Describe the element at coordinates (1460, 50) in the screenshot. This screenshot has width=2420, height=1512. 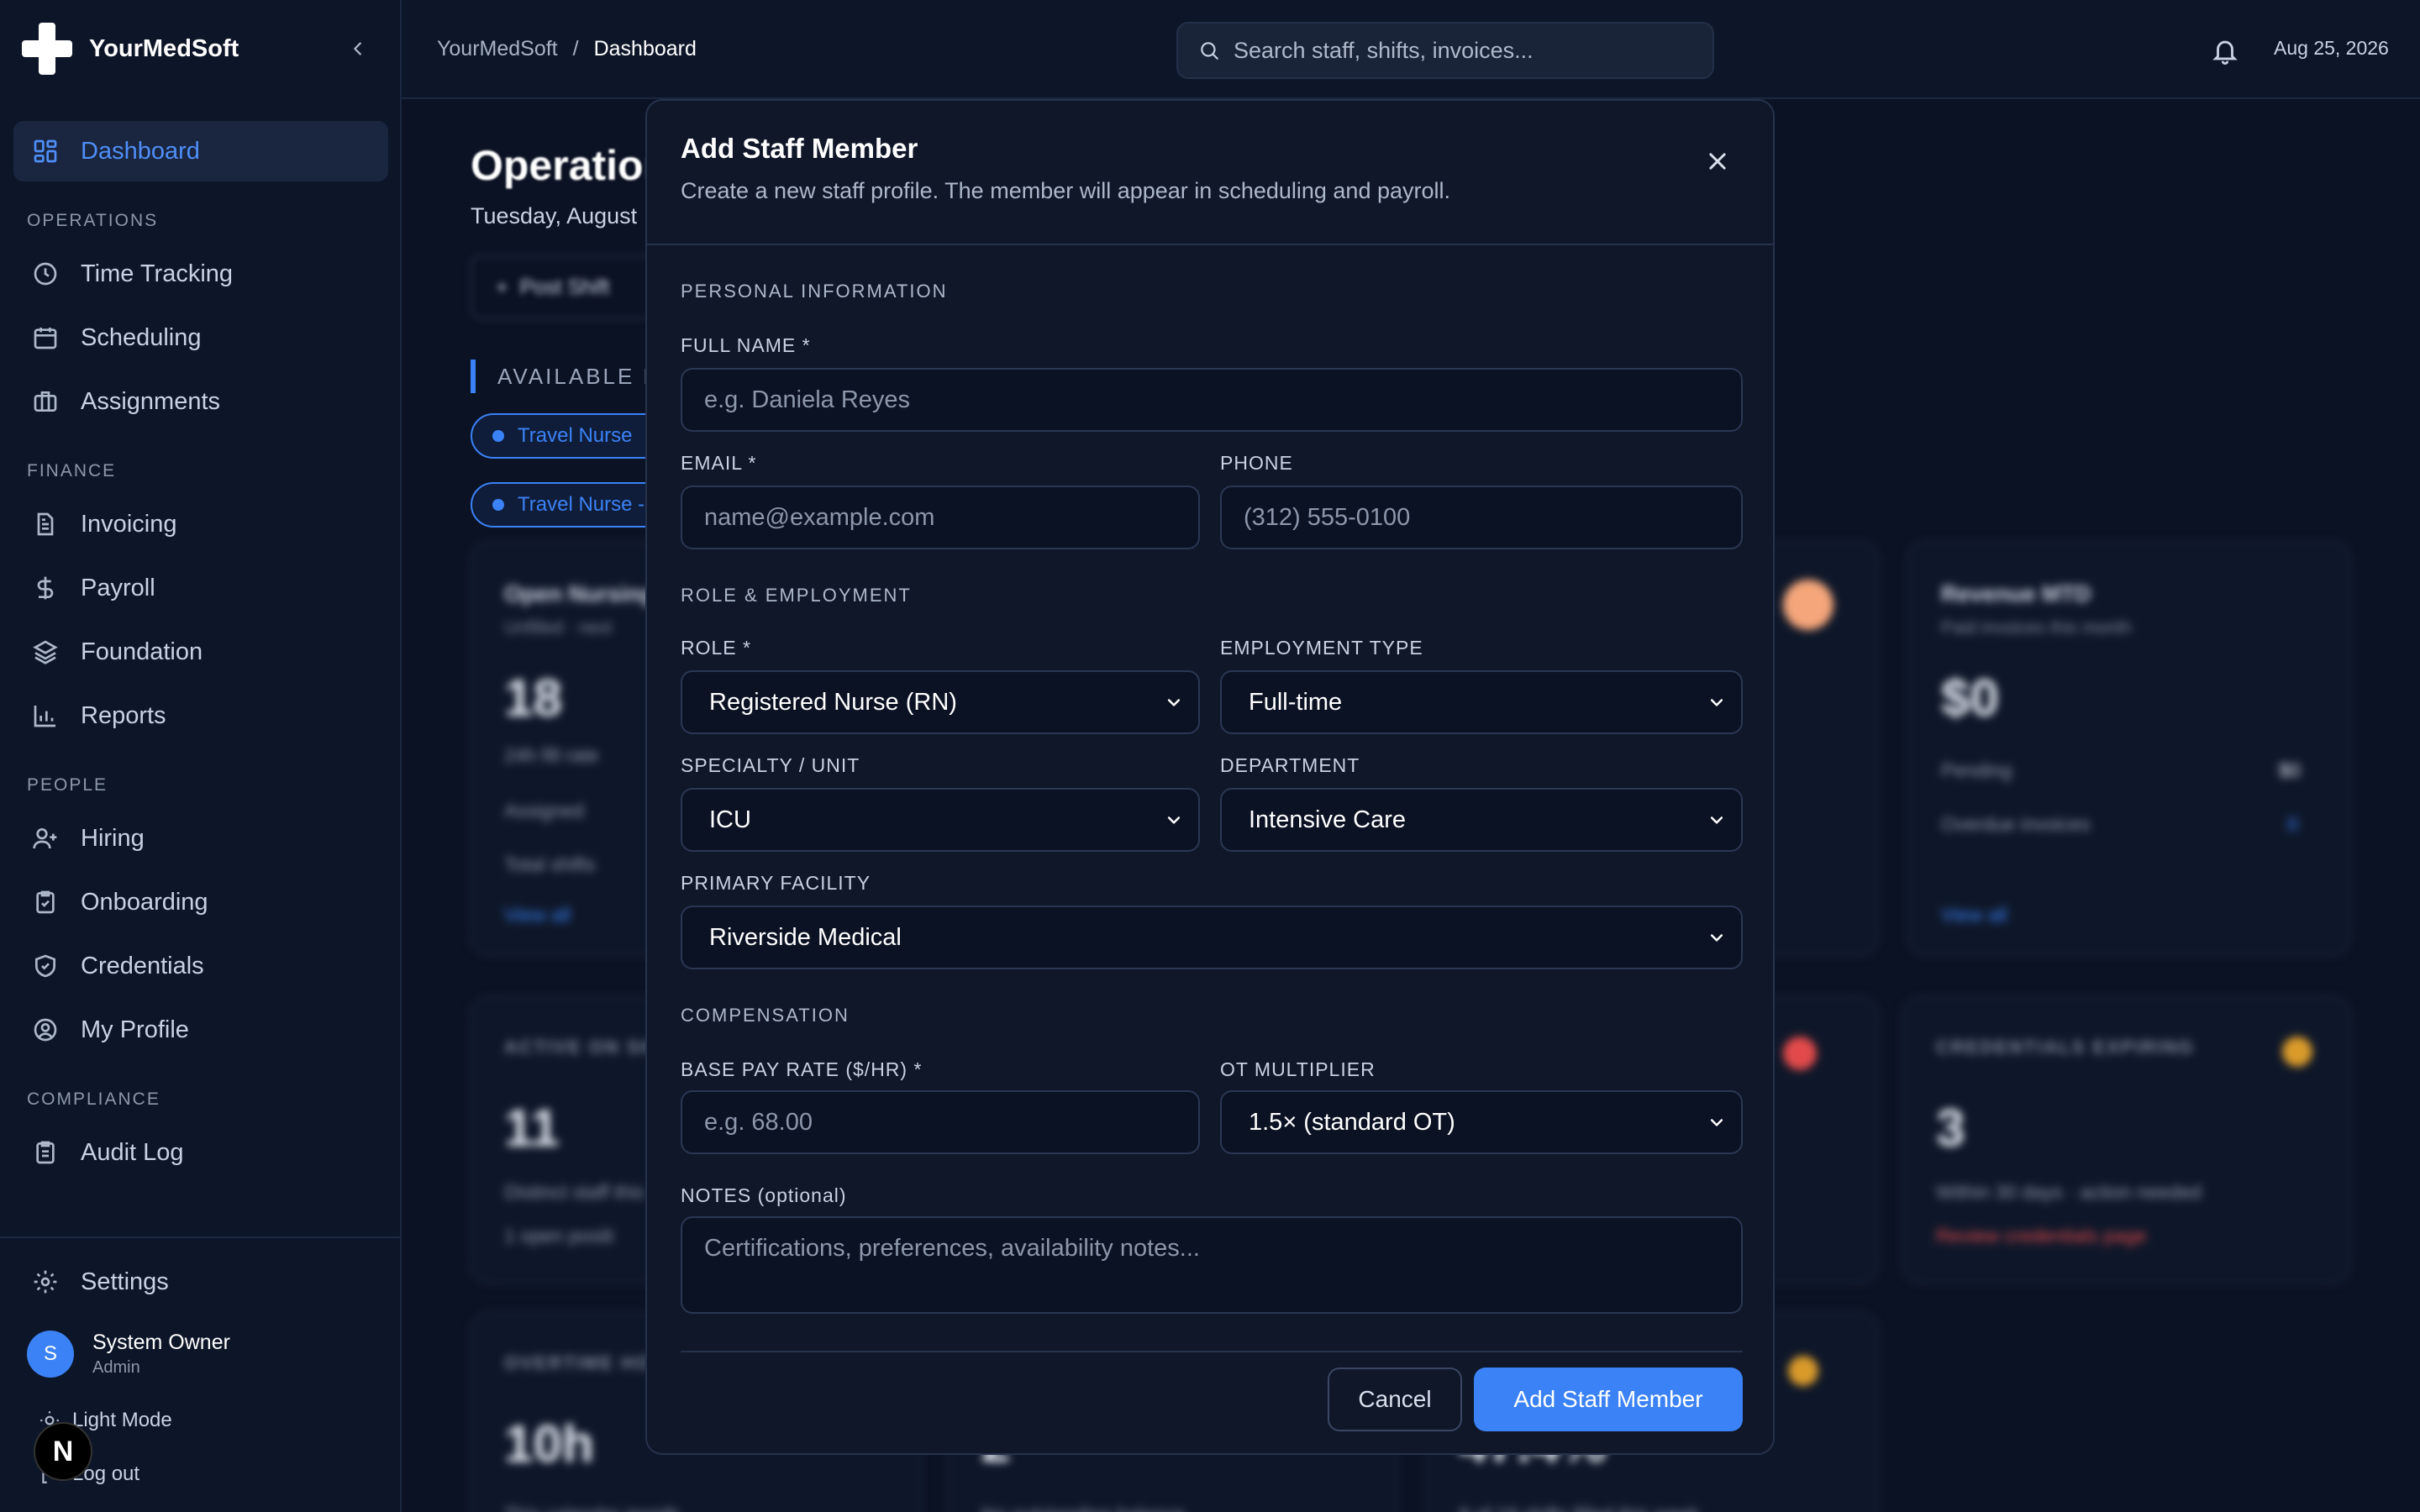
I see `search-input` at that location.